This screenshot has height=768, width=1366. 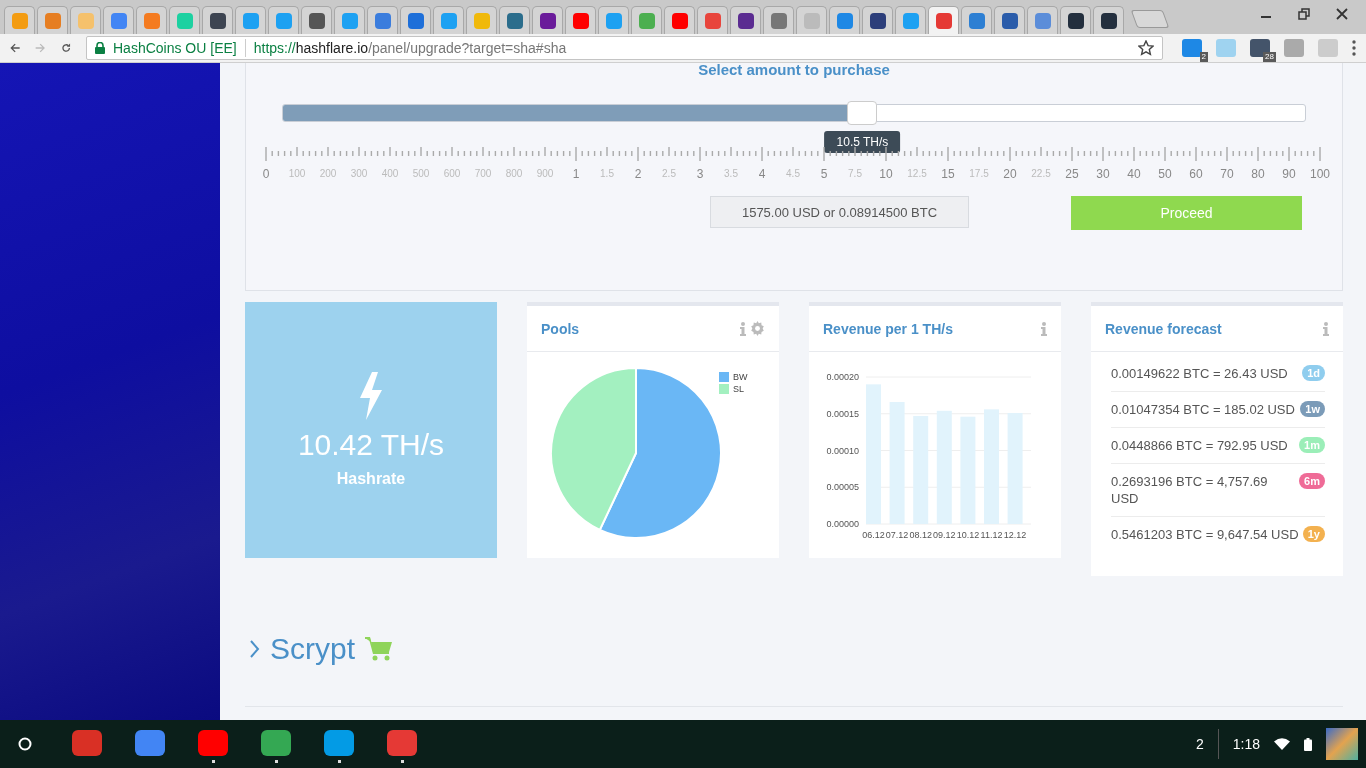 I want to click on scale-label: 500, so click(x=421, y=173).